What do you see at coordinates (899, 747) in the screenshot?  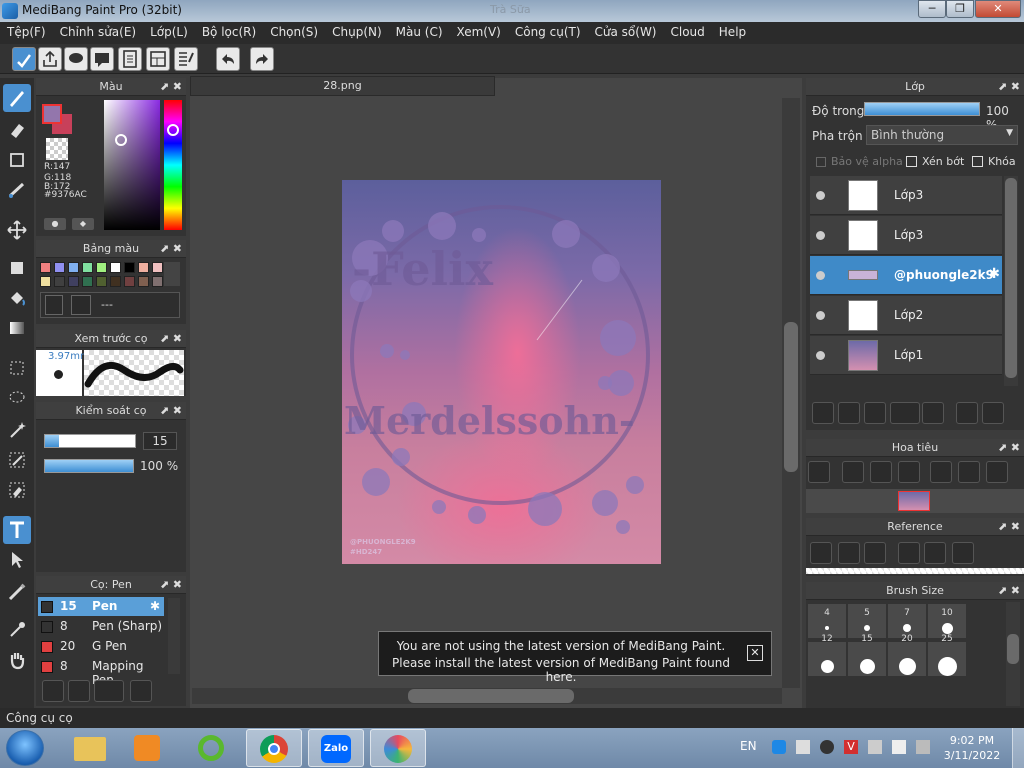 I see `volume-tray-icon` at bounding box center [899, 747].